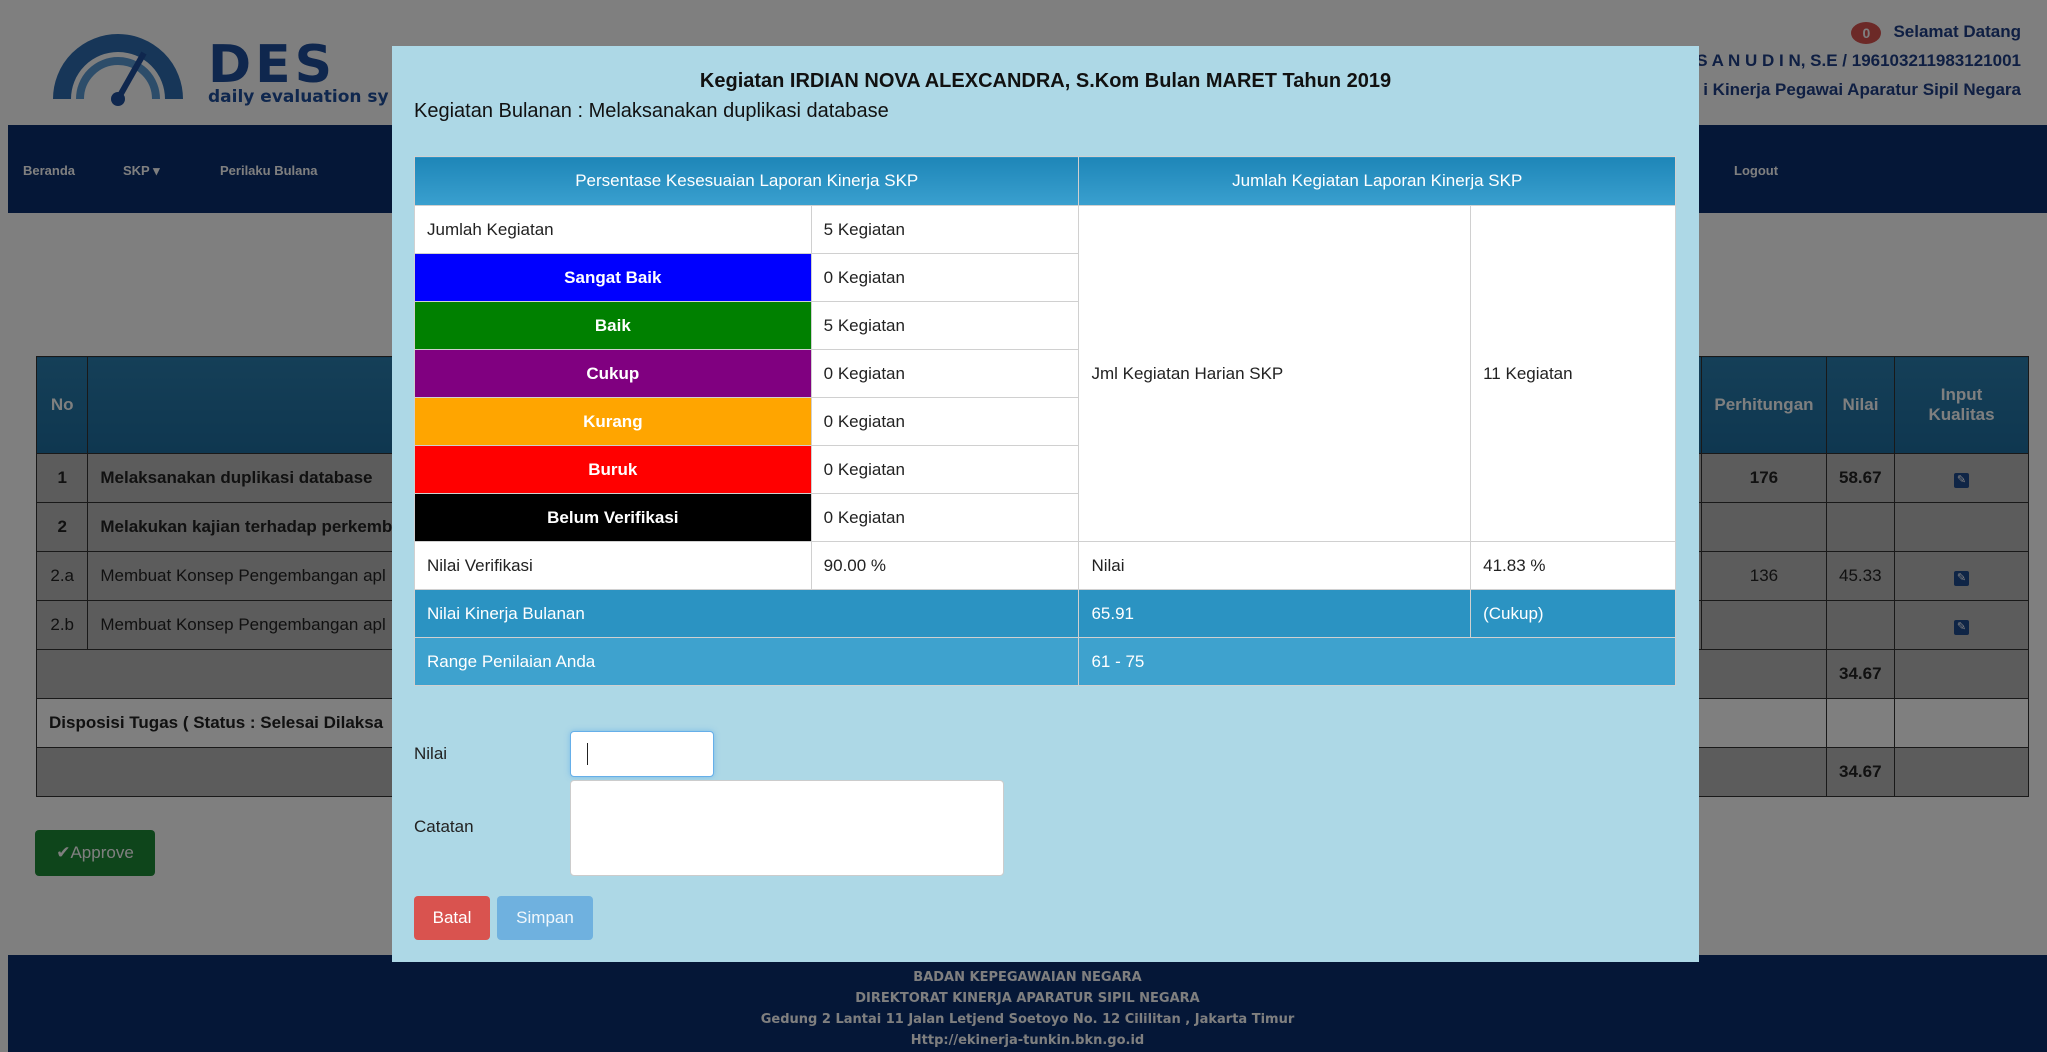 The width and height of the screenshot is (2047, 1052). Describe the element at coordinates (746, 661) in the screenshot. I see `range-label: Range Penilaian Anda` at that location.